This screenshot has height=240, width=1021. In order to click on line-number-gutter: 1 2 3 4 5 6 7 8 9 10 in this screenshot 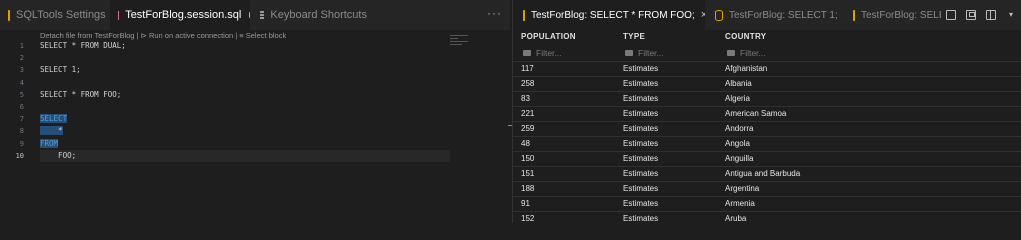, I will do `click(12, 101)`.